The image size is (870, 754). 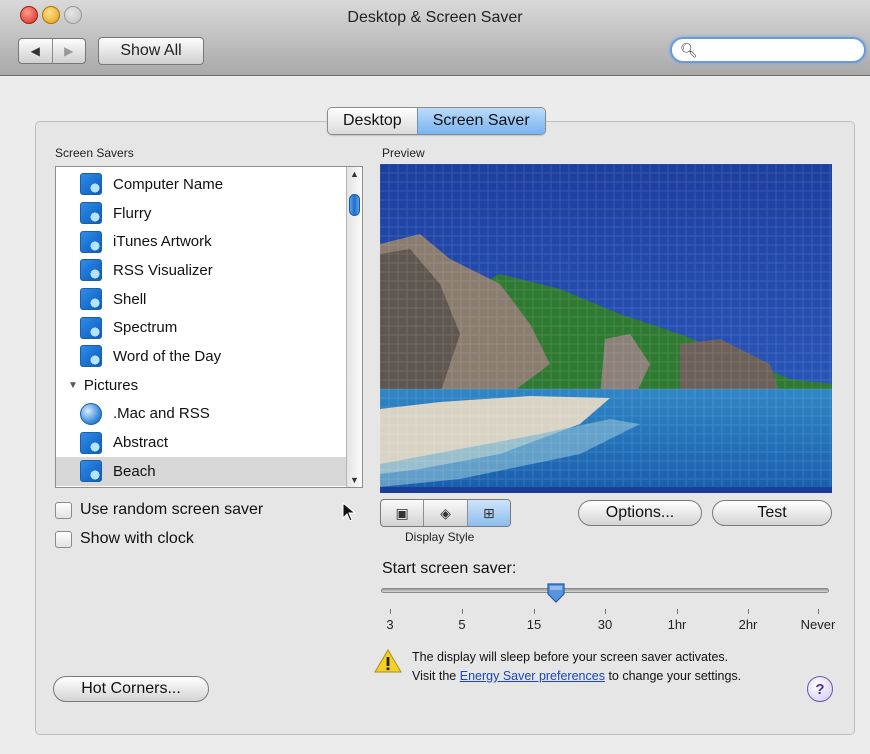 I want to click on globe-icon, so click(x=91, y=413).